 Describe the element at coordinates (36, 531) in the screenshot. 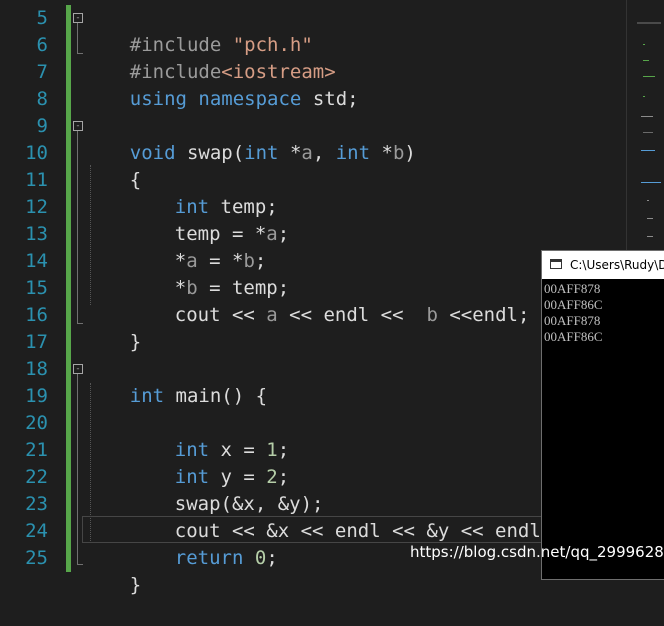

I see `line-number: 24` at that location.